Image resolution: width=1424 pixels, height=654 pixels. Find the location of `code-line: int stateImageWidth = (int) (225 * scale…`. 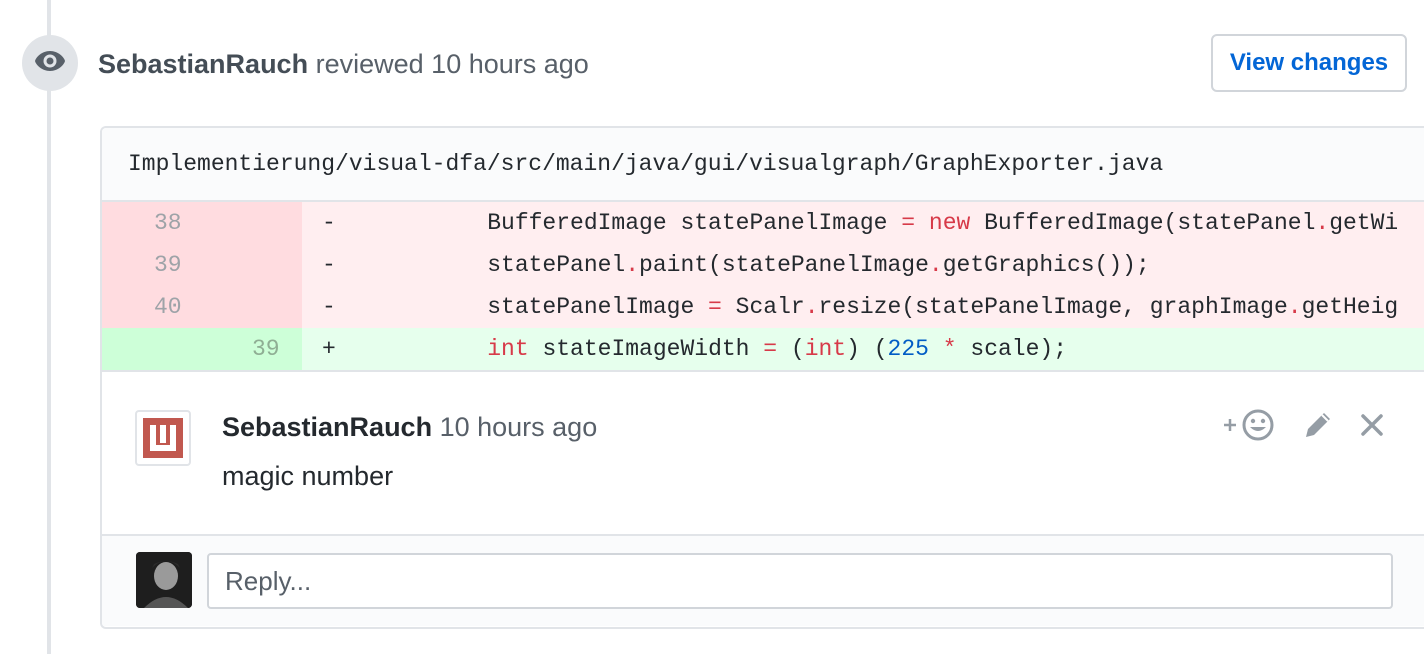

code-line: int stateImageWidth = (int) (225 * scale… is located at coordinates (777, 349).